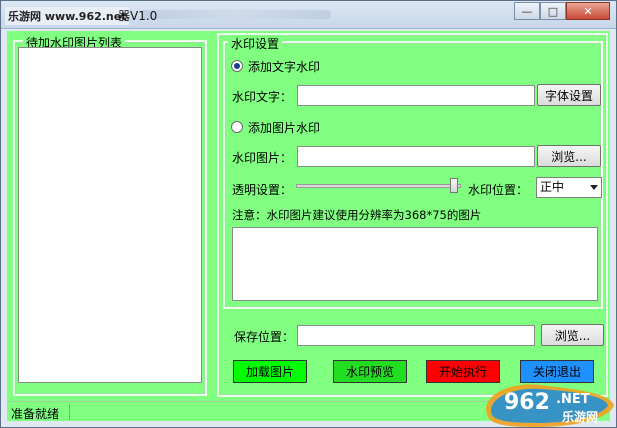 This screenshot has height=428, width=617. What do you see at coordinates (237, 66) in the screenshot?
I see `text-watermark-radio` at bounding box center [237, 66].